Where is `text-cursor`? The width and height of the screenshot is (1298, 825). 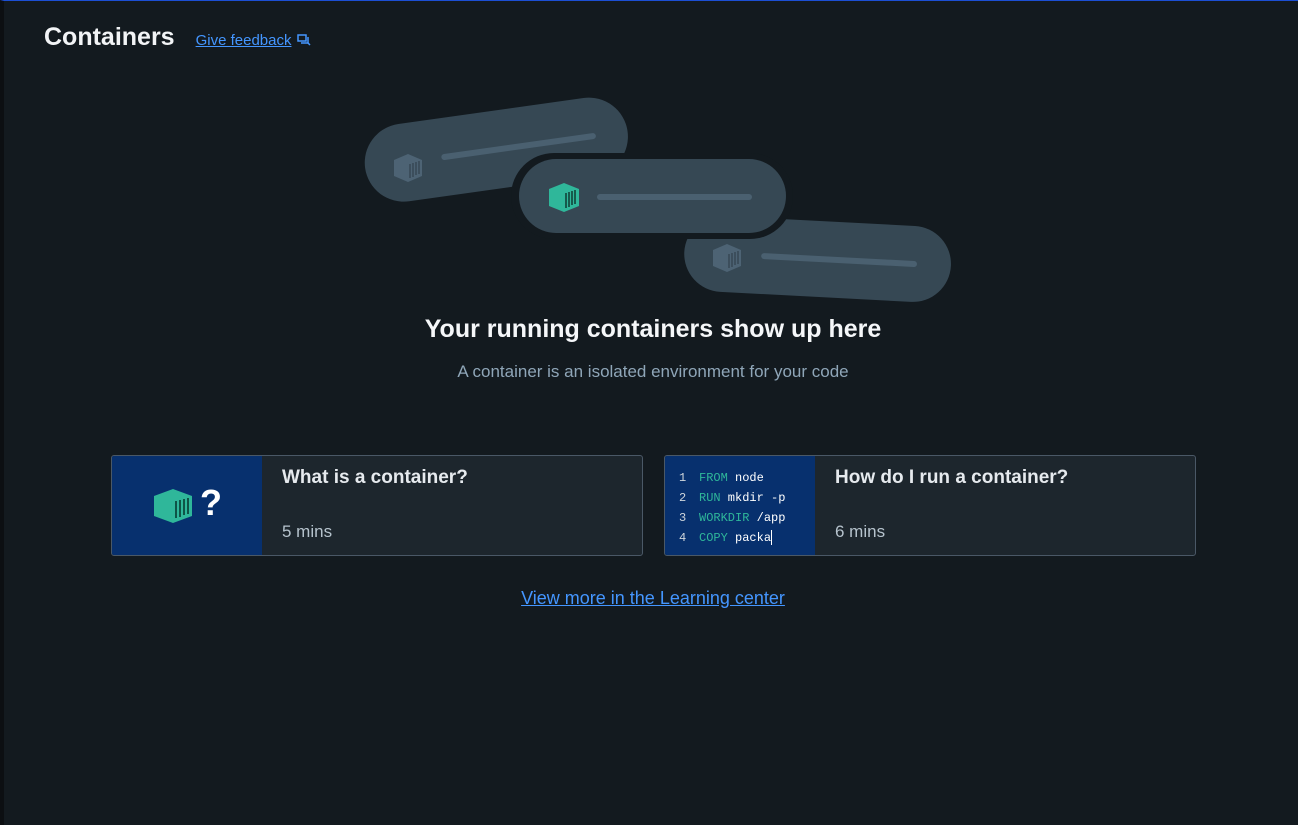
text-cursor is located at coordinates (772, 538).